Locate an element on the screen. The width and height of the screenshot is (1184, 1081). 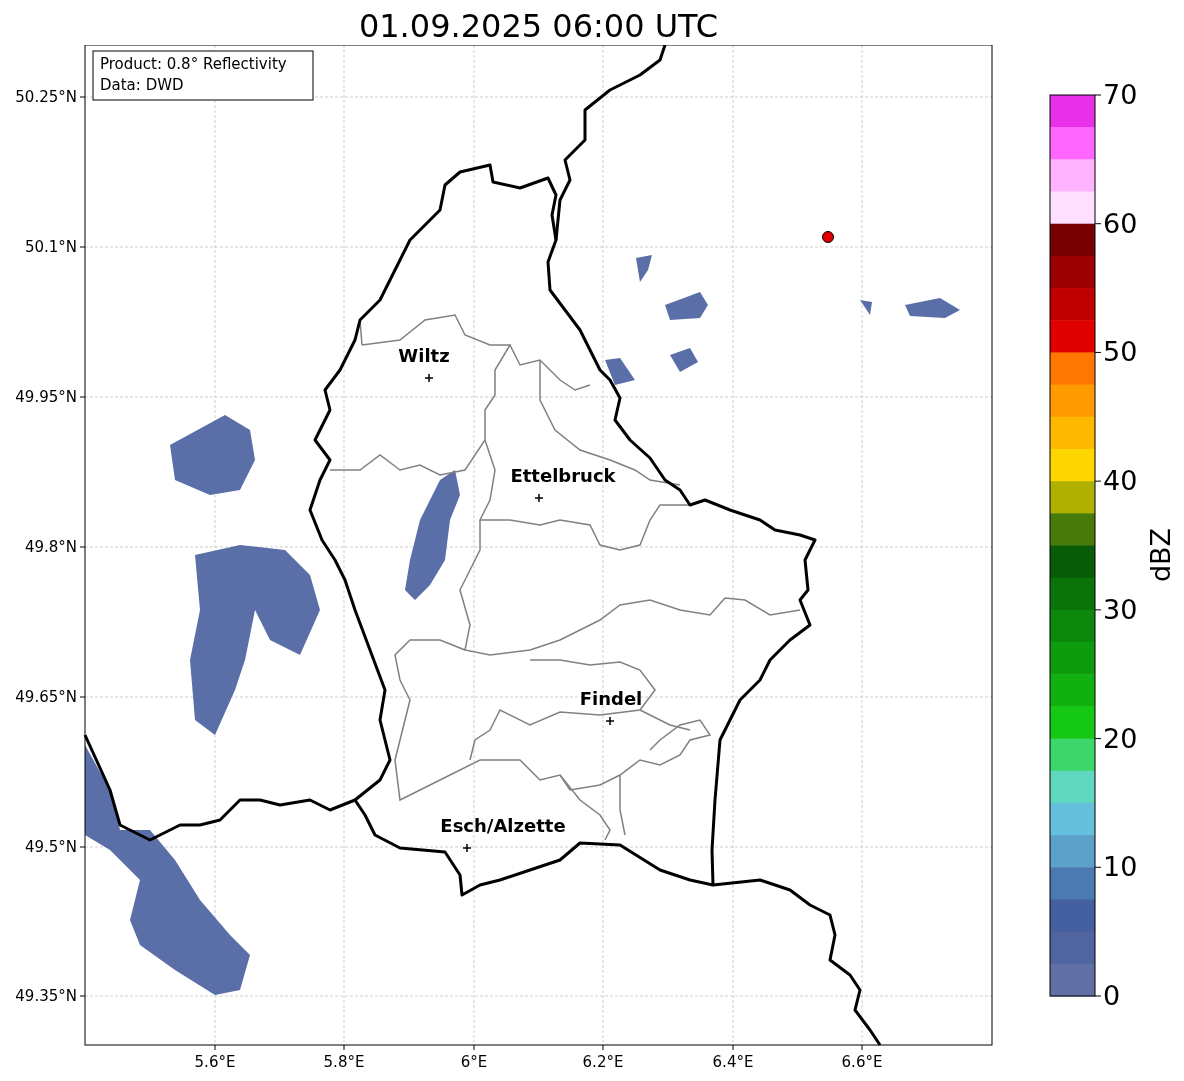
longitude-label: 5.8°E is located at coordinates (344, 1062).